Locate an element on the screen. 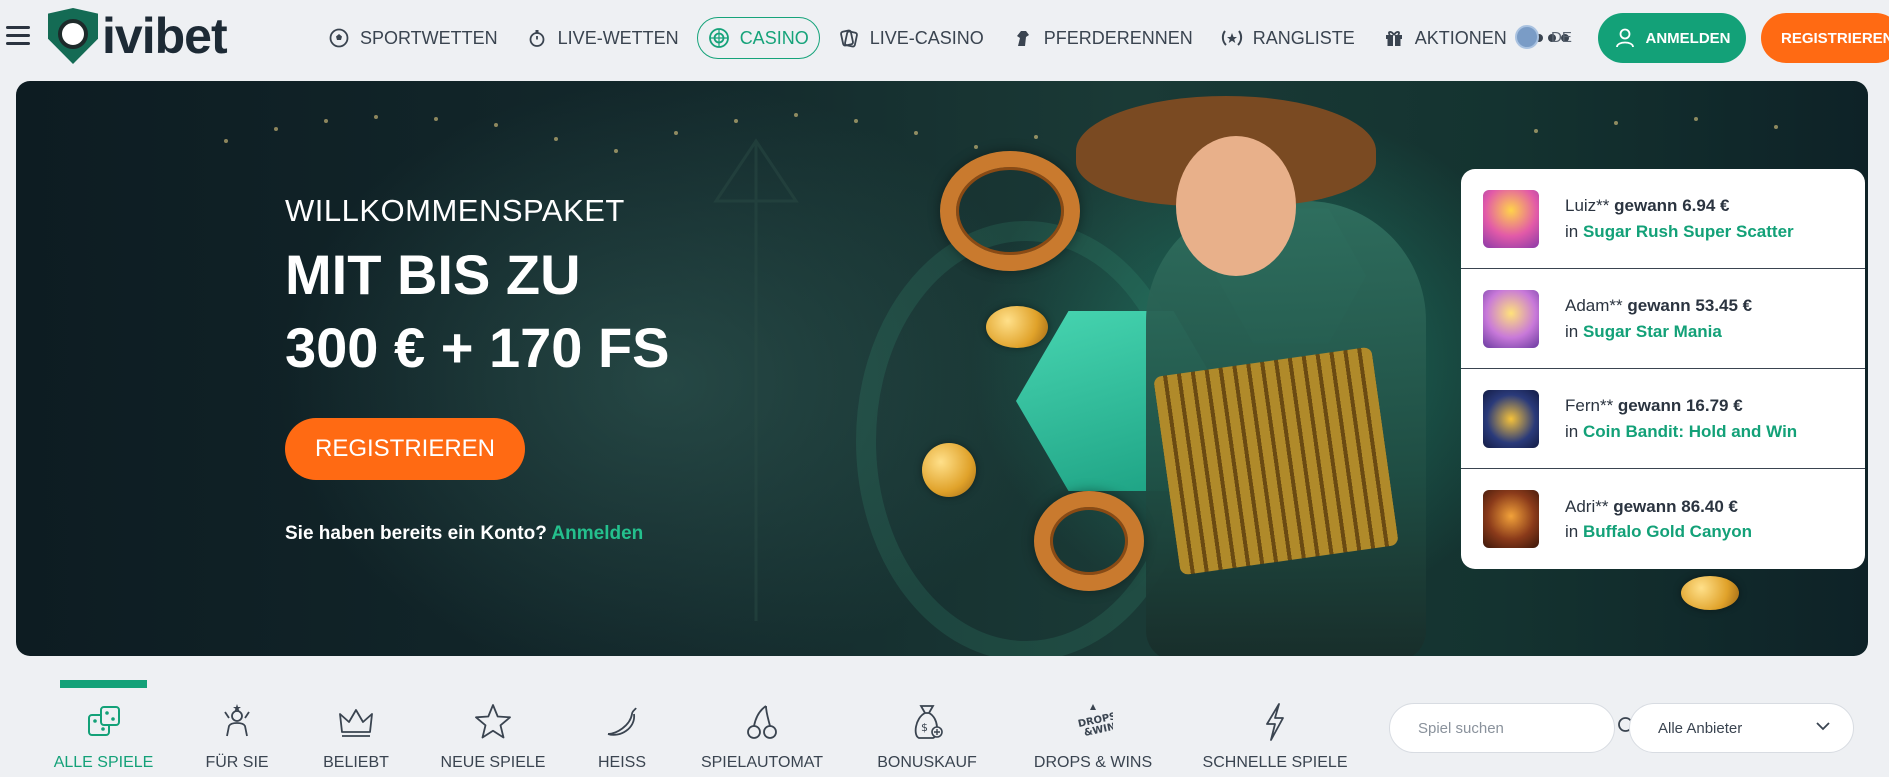 The image size is (1889, 777). user-icon is located at coordinates (1625, 38).